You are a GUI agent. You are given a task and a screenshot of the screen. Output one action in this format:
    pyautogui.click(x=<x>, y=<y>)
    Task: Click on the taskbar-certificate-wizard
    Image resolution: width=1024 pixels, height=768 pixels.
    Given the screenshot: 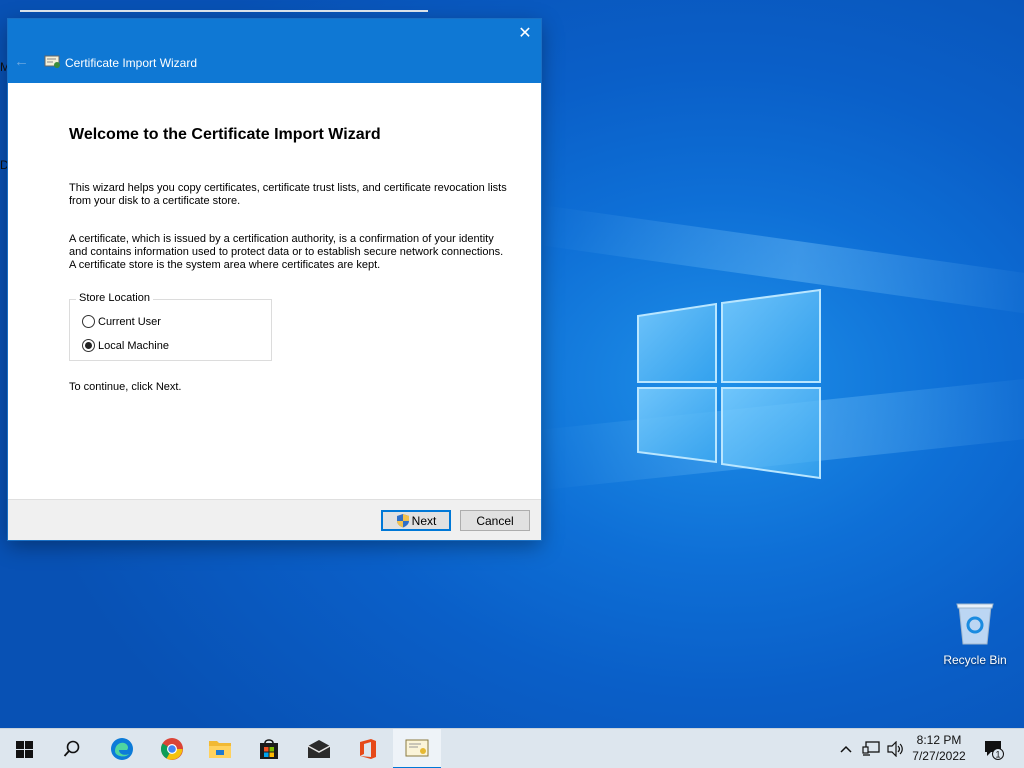 What is the action you would take?
    pyautogui.click(x=417, y=748)
    